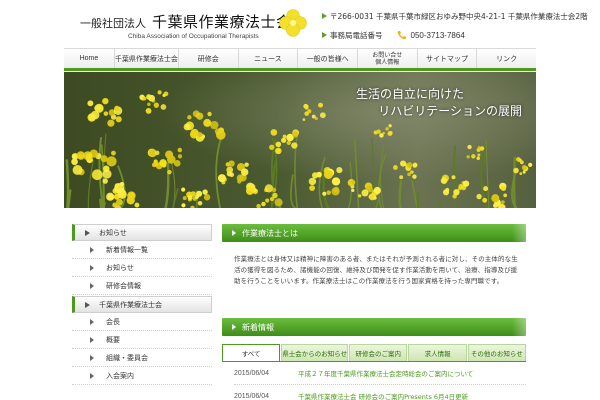  I want to click on nav-item-news: ニュース, so click(269, 58).